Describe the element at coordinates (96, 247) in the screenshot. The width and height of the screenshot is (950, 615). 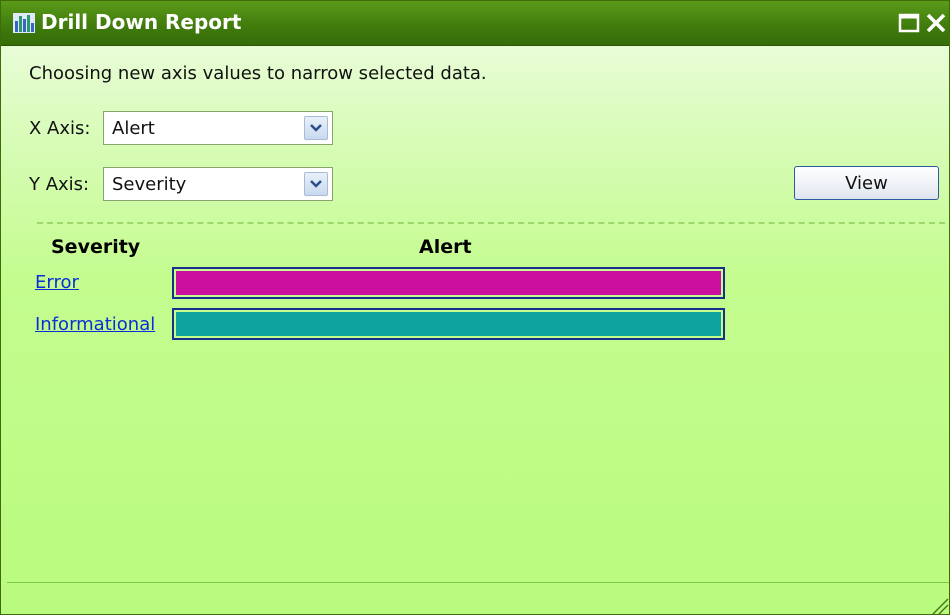
I see `severity-column-header: Severity` at that location.